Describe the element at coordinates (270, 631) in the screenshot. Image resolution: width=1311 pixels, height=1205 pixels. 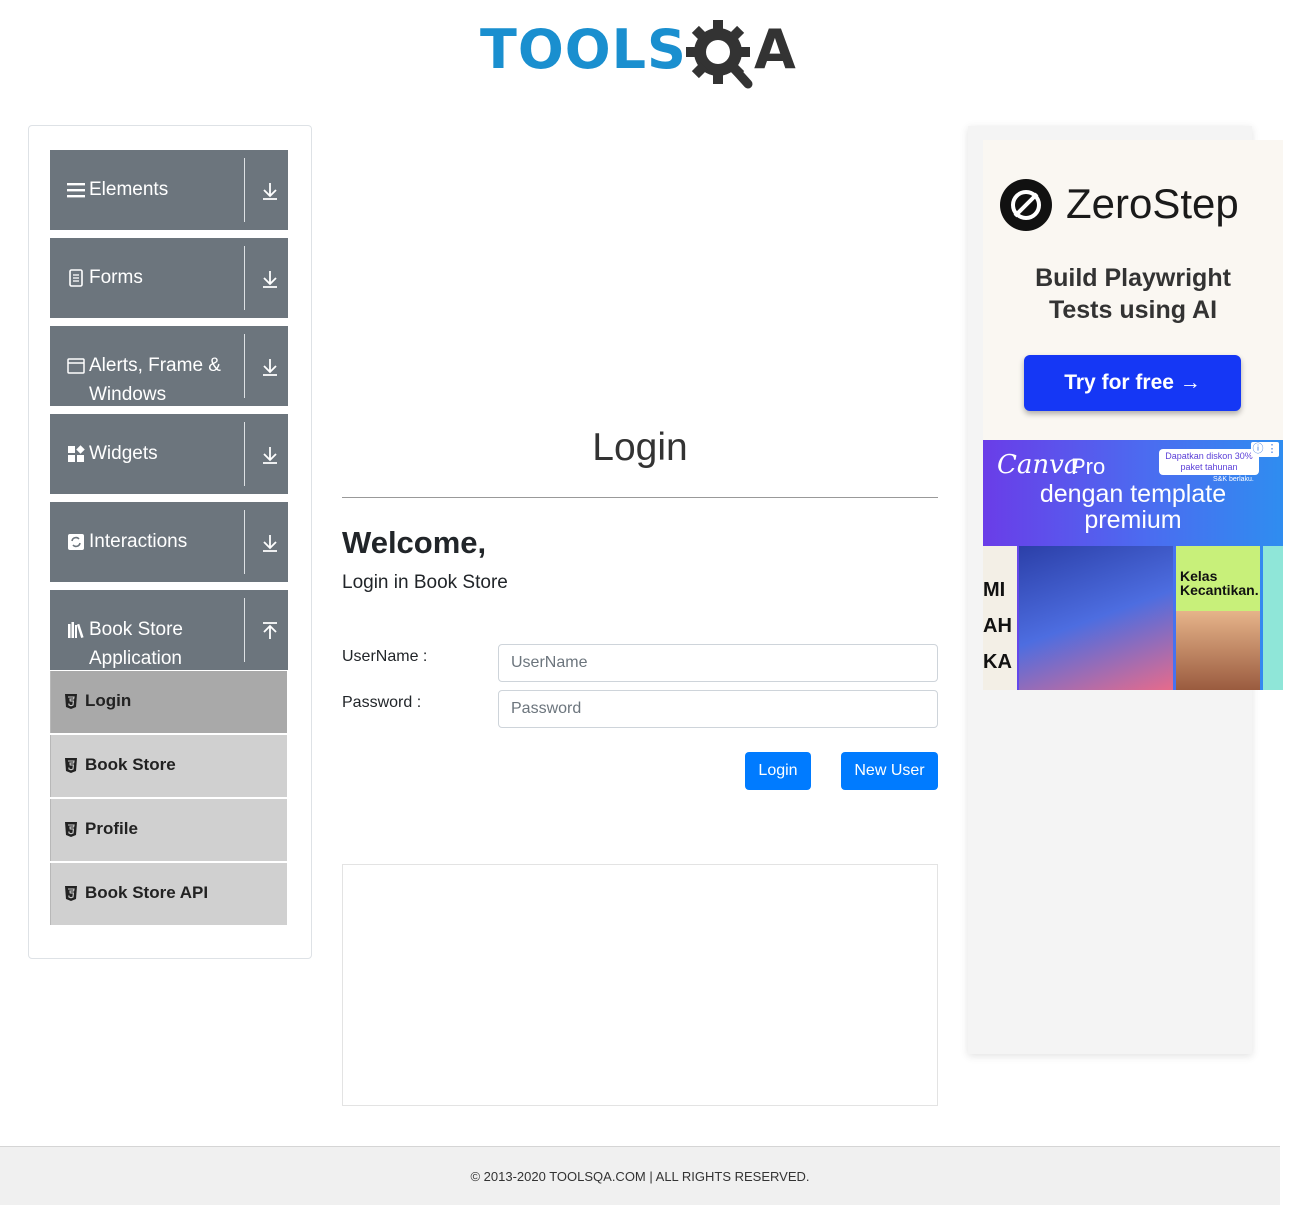
I see `upload-arrow-icon` at that location.